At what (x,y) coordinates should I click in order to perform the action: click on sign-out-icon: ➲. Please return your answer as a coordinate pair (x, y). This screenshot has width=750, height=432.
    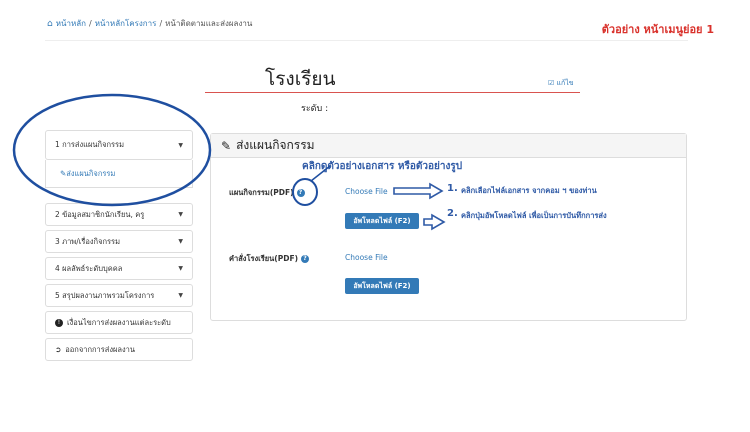
    Looking at the image, I should click on (58, 349).